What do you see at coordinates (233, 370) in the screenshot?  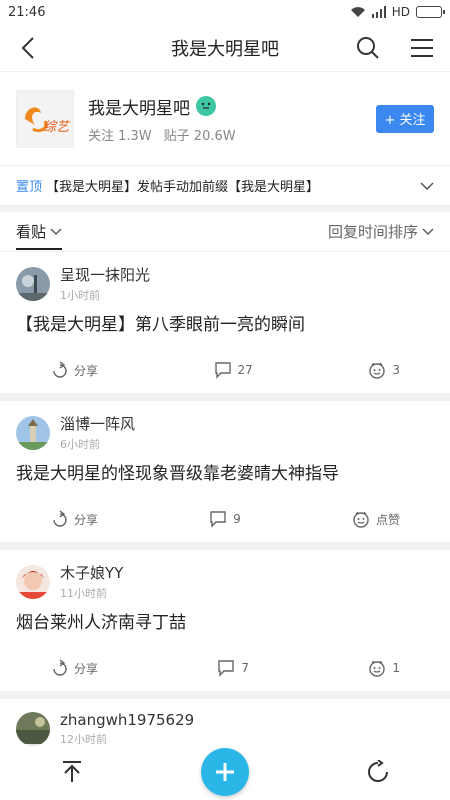 I see `comment-button: 27` at bounding box center [233, 370].